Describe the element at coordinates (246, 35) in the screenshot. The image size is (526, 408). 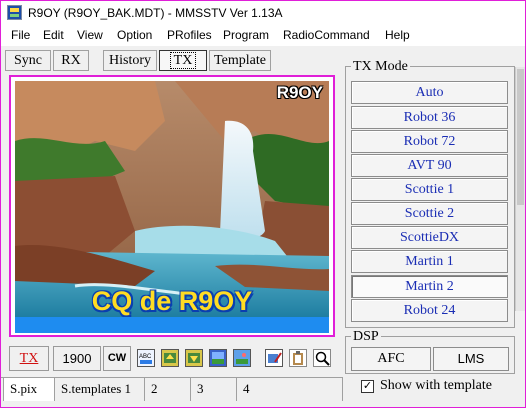
I see `menu-program: Program` at that location.